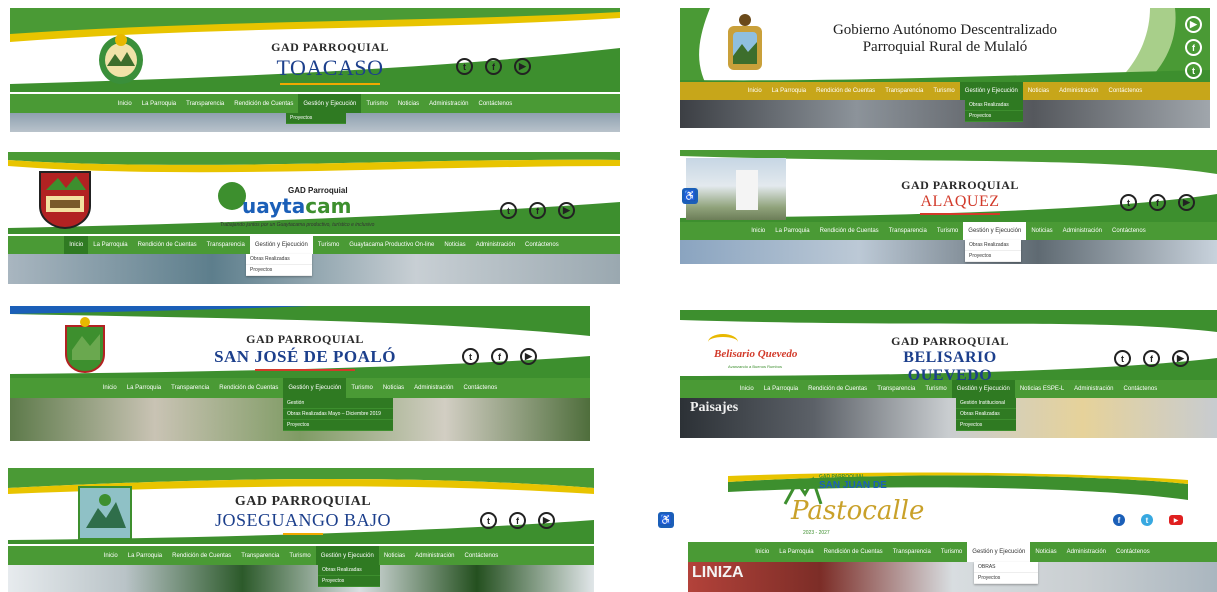 The height and width of the screenshot is (592, 1217). Describe the element at coordinates (76, 245) in the screenshot. I see `nav-item-active: Inicio` at that location.